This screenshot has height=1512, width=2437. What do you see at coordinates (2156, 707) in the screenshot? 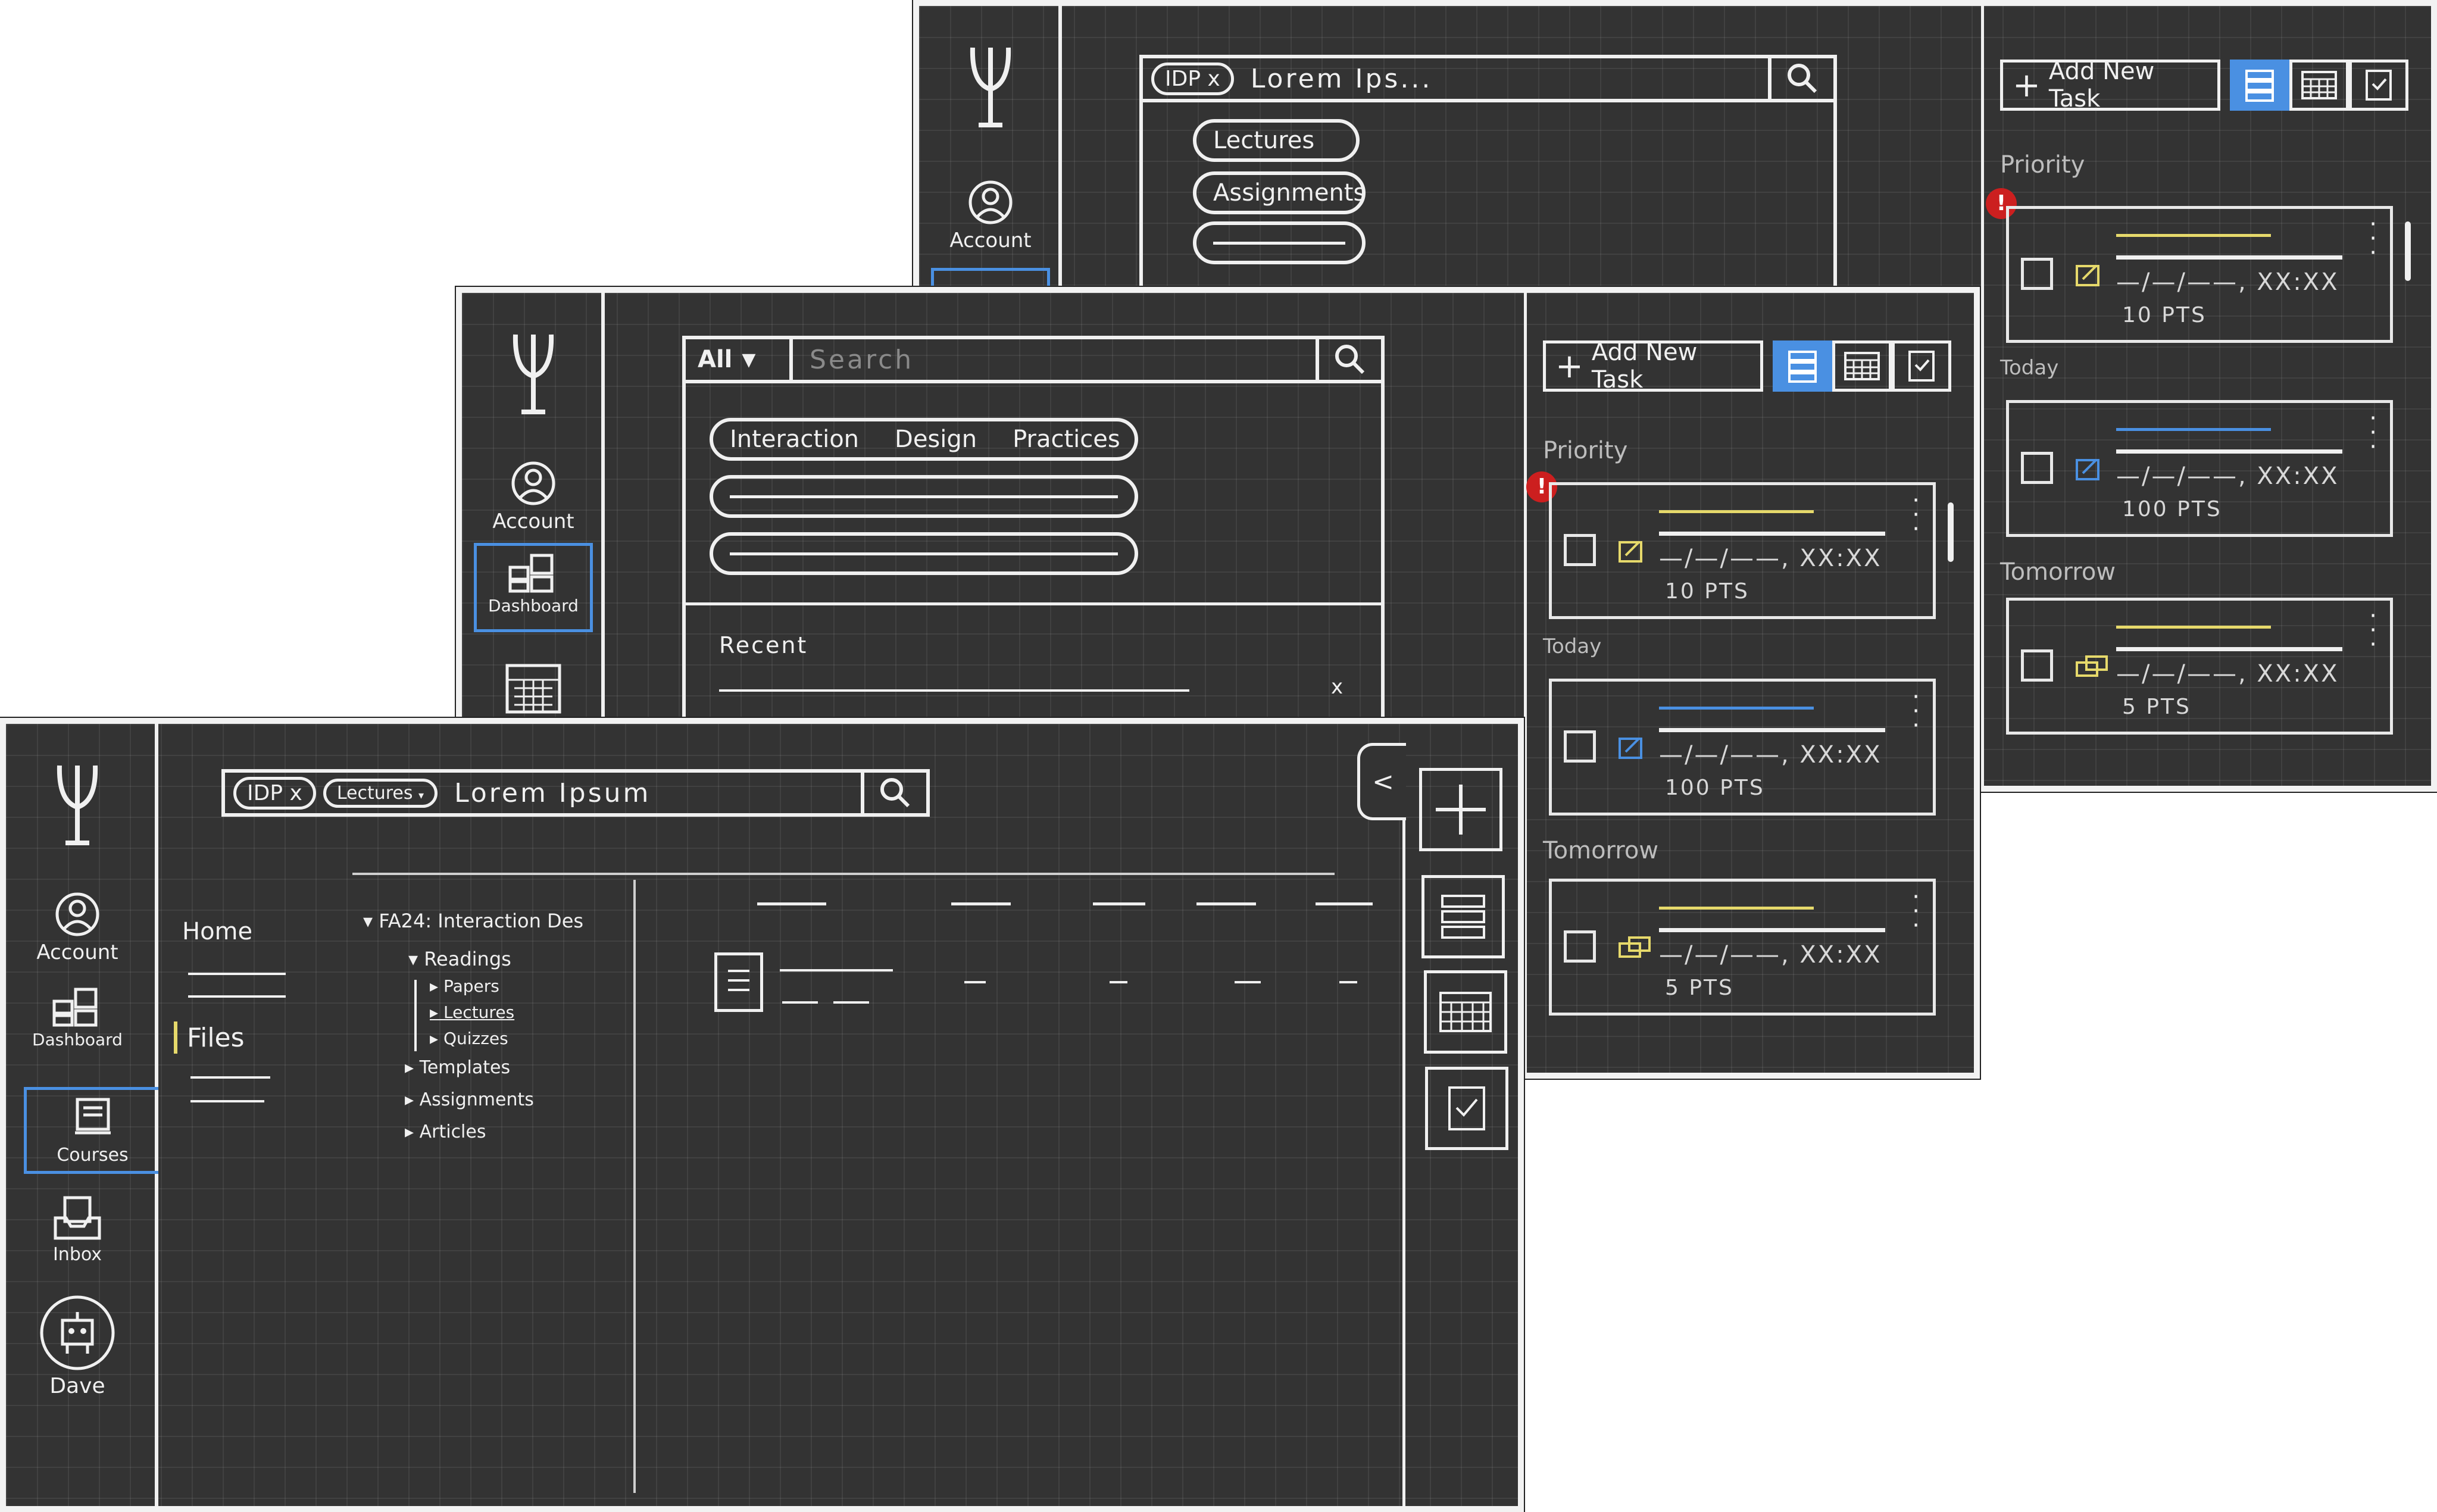
I see `task-points: 5 PTS` at bounding box center [2156, 707].